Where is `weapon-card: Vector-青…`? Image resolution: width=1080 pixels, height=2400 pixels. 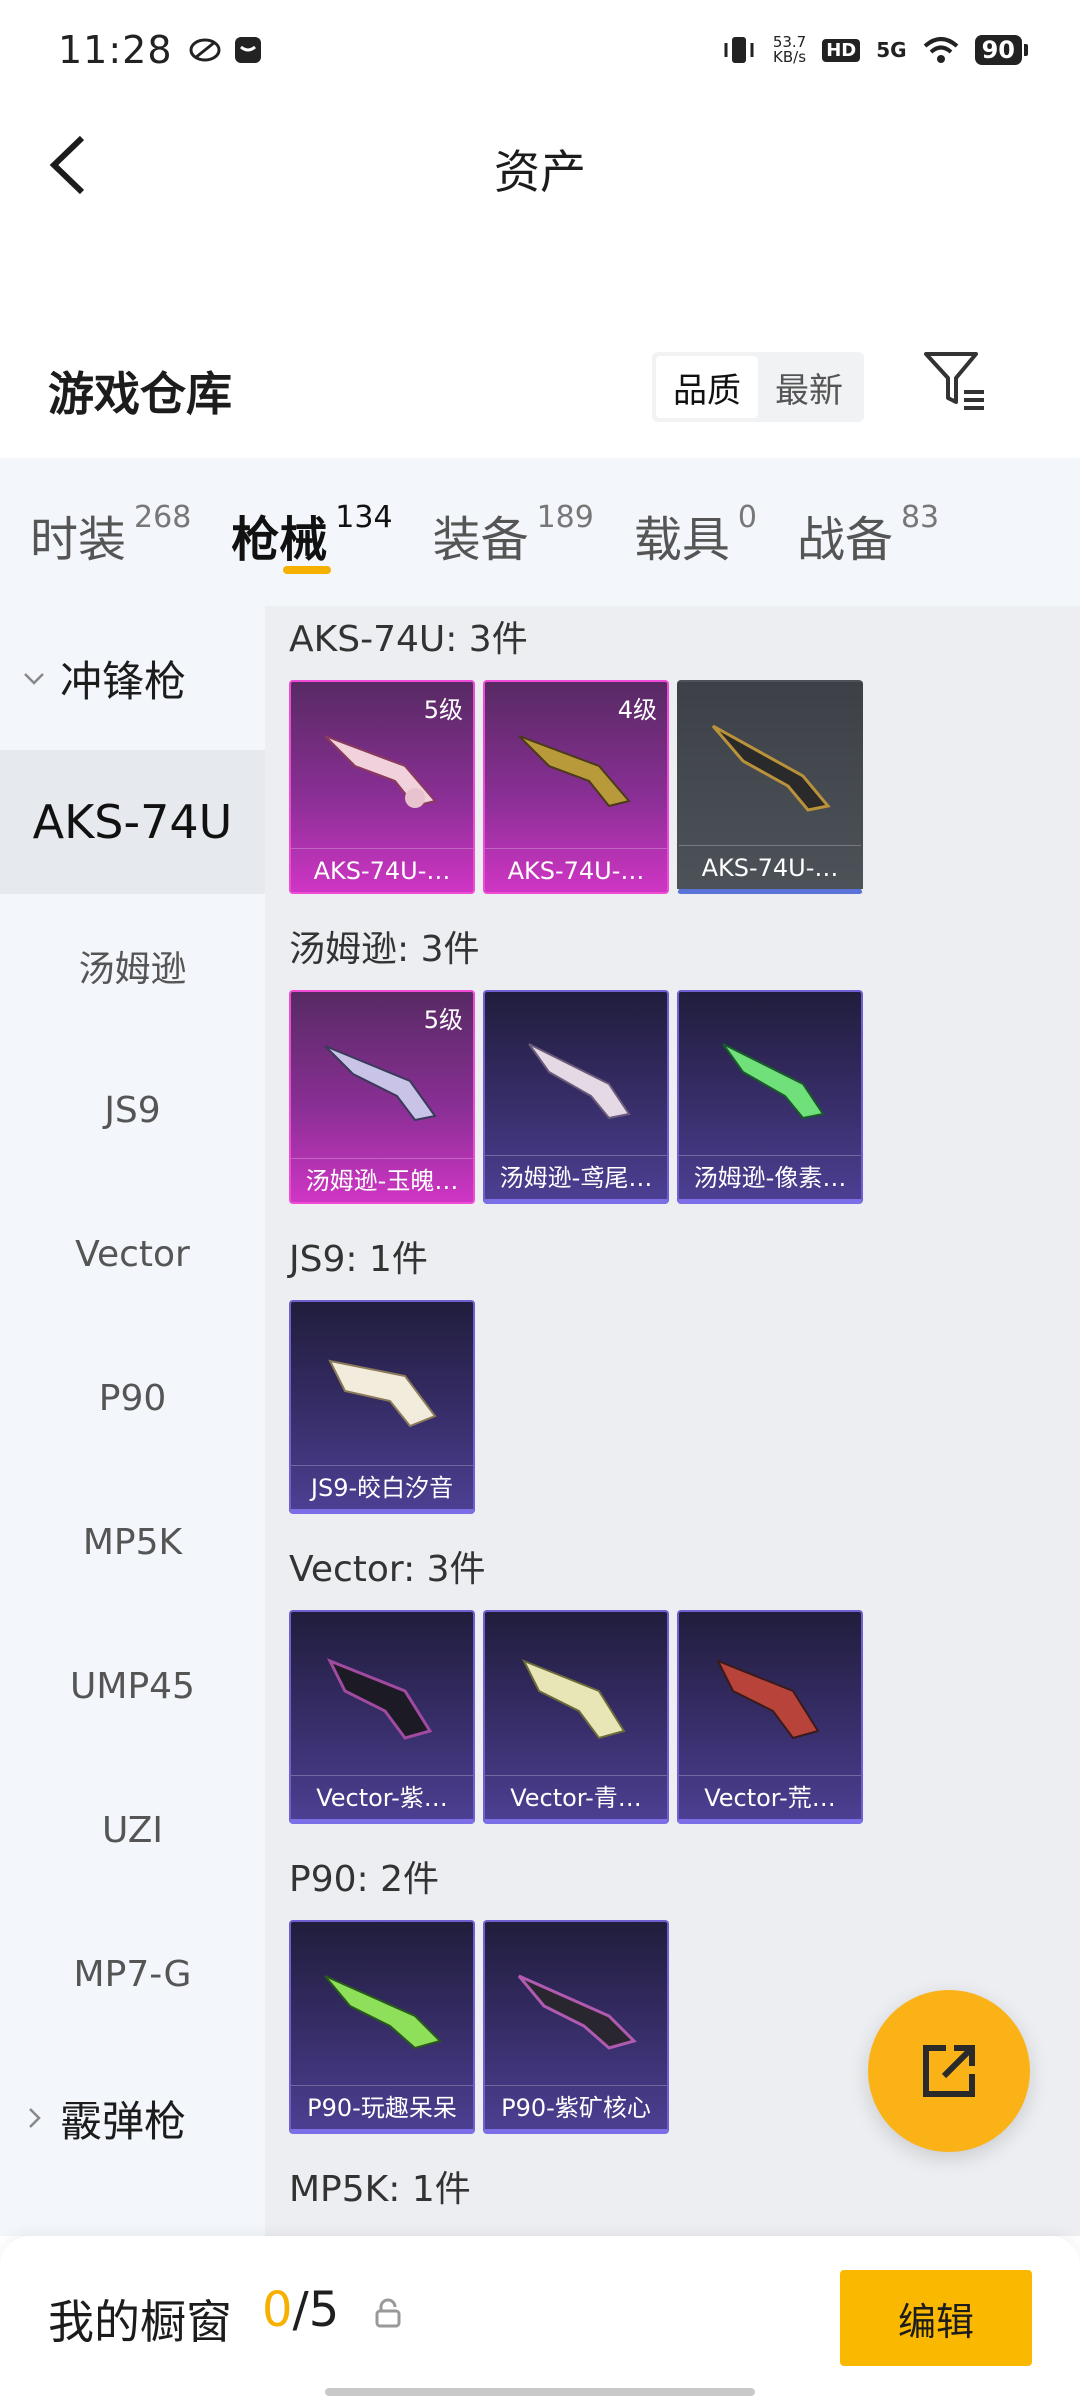 weapon-card: Vector-青… is located at coordinates (576, 1717).